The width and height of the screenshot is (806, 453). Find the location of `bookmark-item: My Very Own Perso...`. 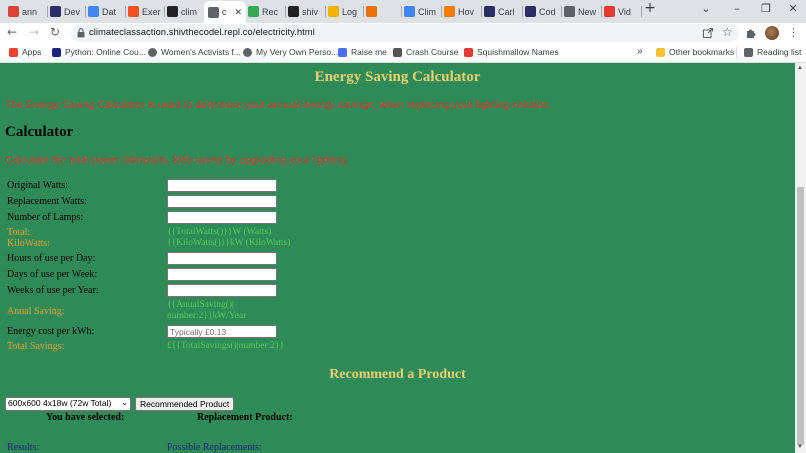

bookmark-item: My Very Own Perso... is located at coordinates (290, 52).